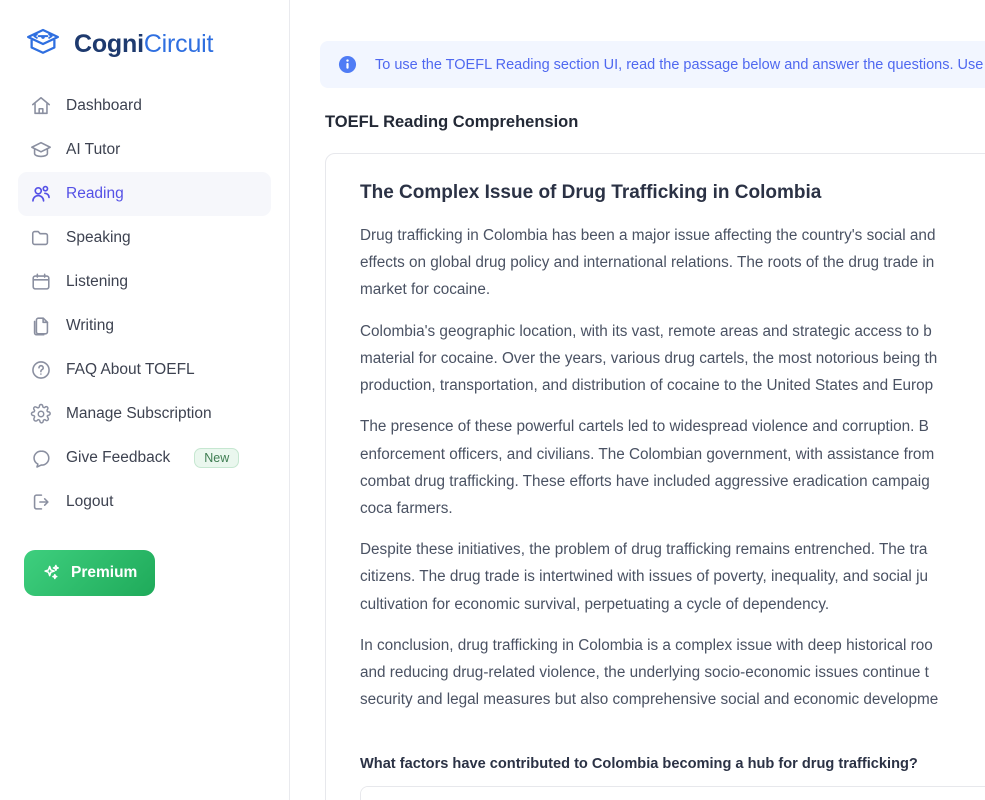  I want to click on sidebar-item-label: Speaking, so click(98, 237).